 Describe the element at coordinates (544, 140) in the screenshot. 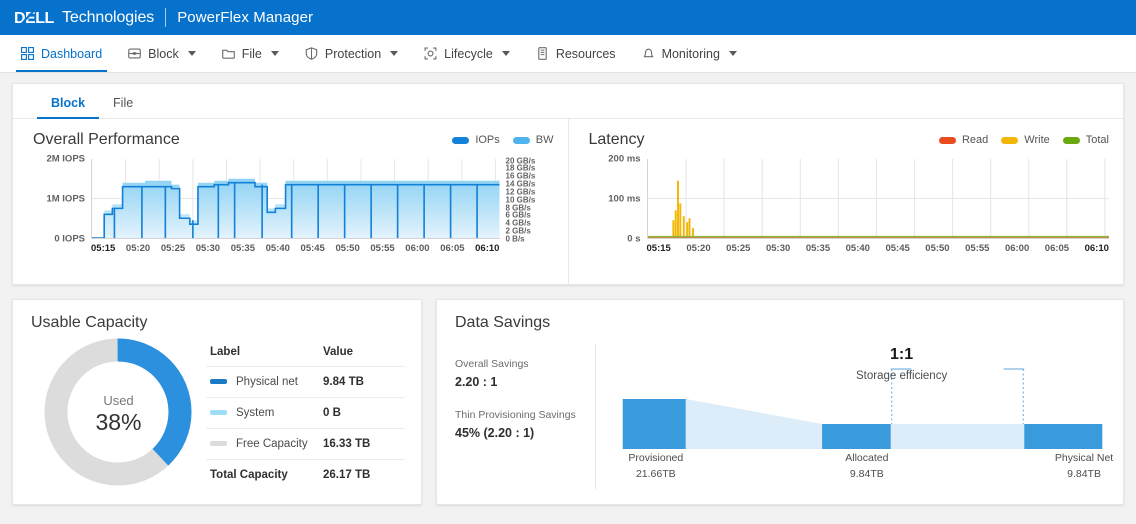

I see `legend-label: BW` at that location.